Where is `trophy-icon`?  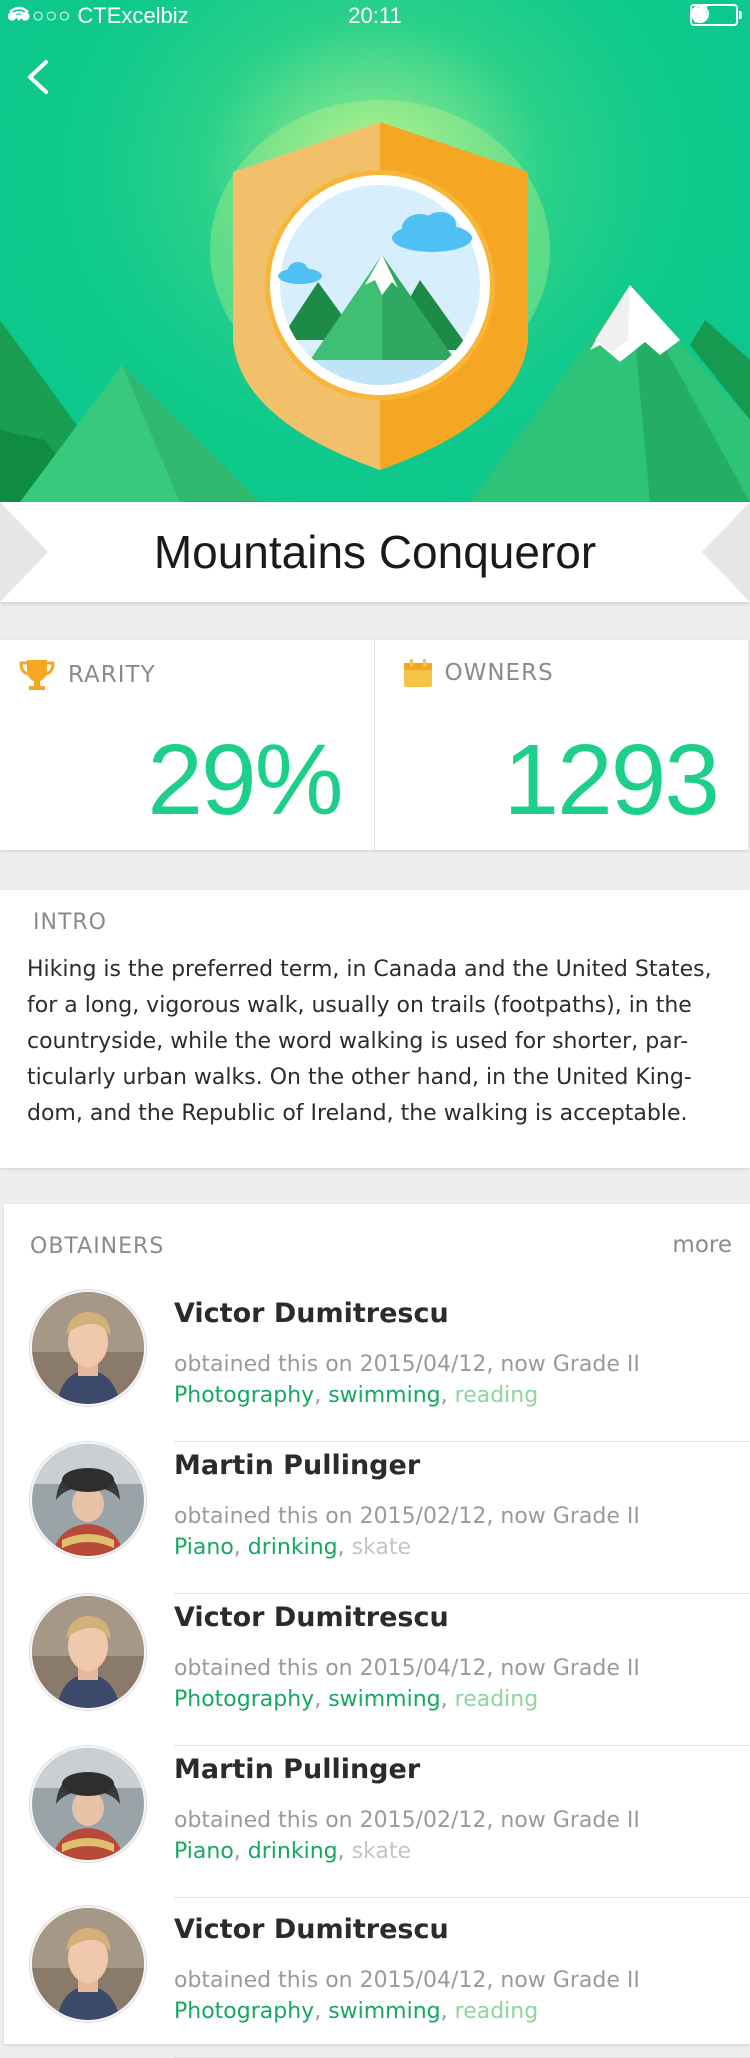 trophy-icon is located at coordinates (37, 675).